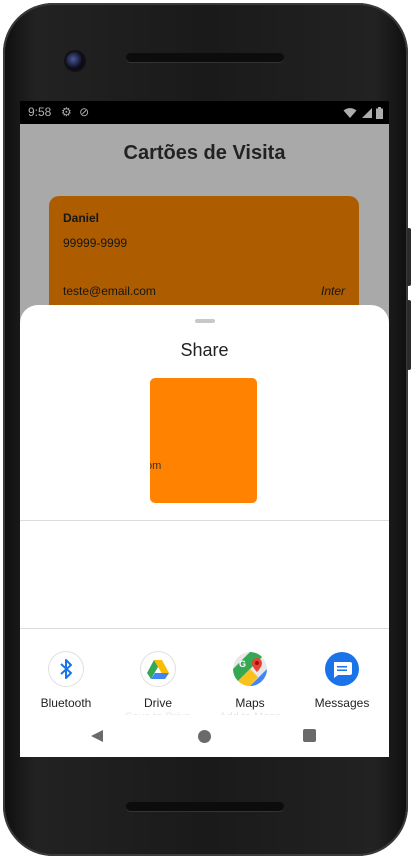 The image size is (413, 861). What do you see at coordinates (250, 669) in the screenshot?
I see `google-maps-icon: G` at bounding box center [250, 669].